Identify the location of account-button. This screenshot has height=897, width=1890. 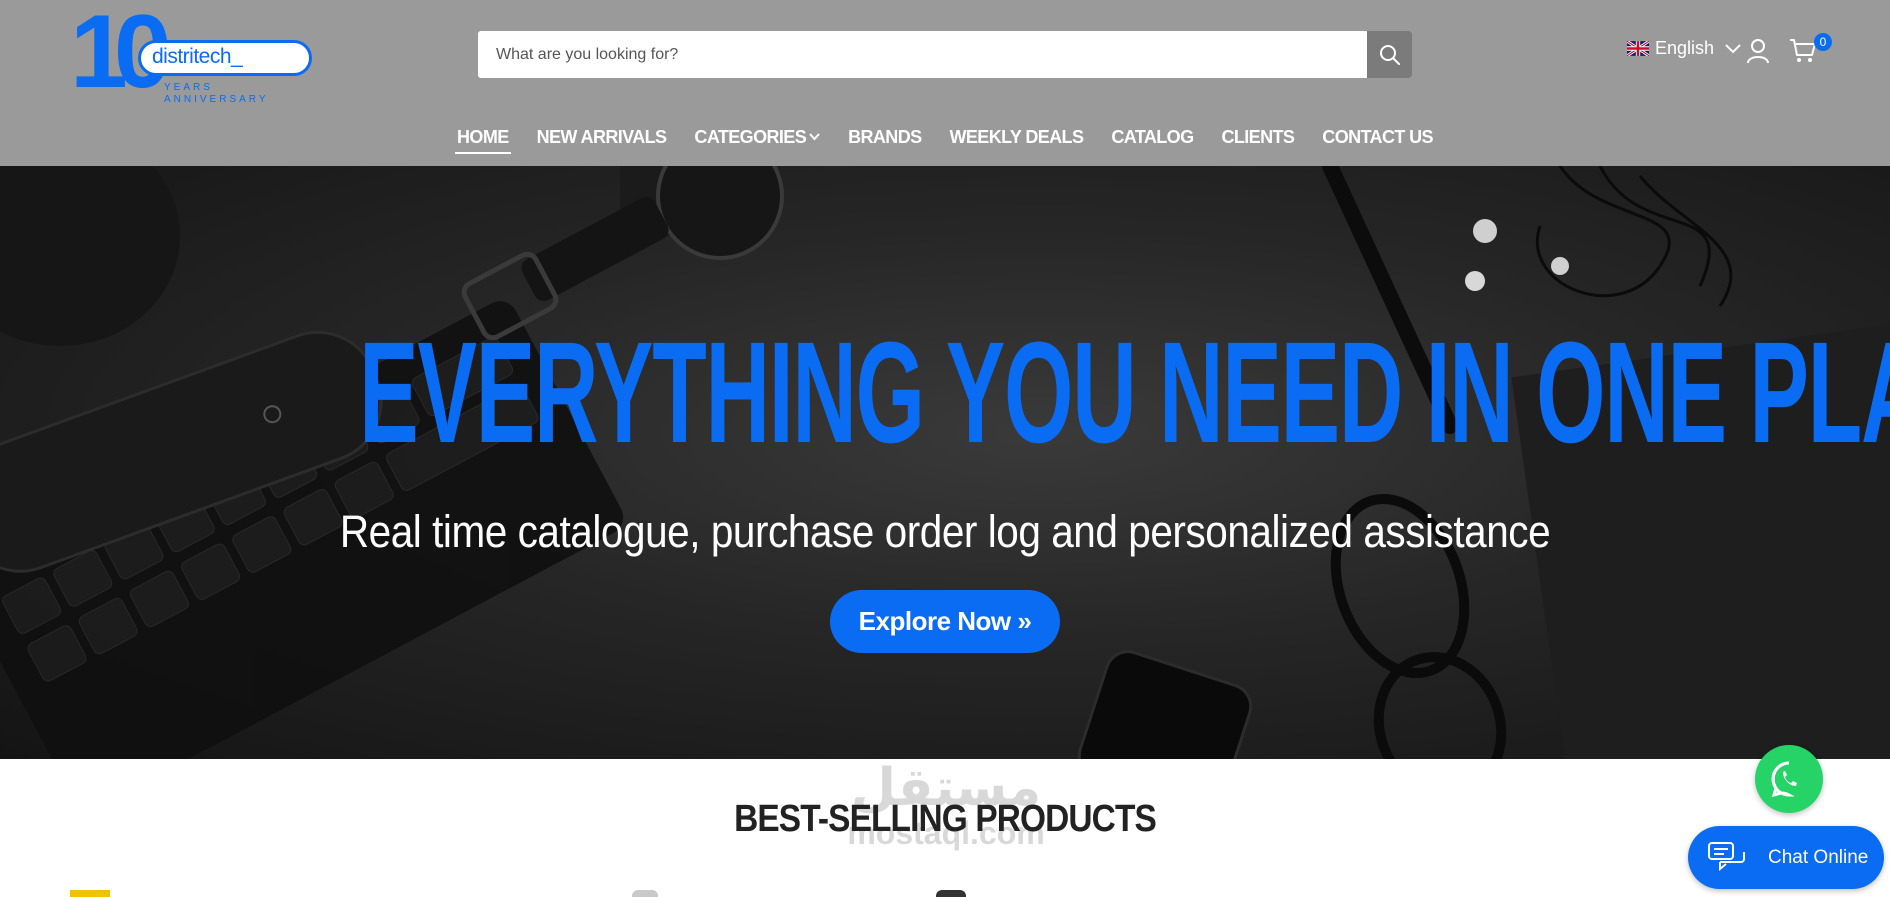
(1758, 53).